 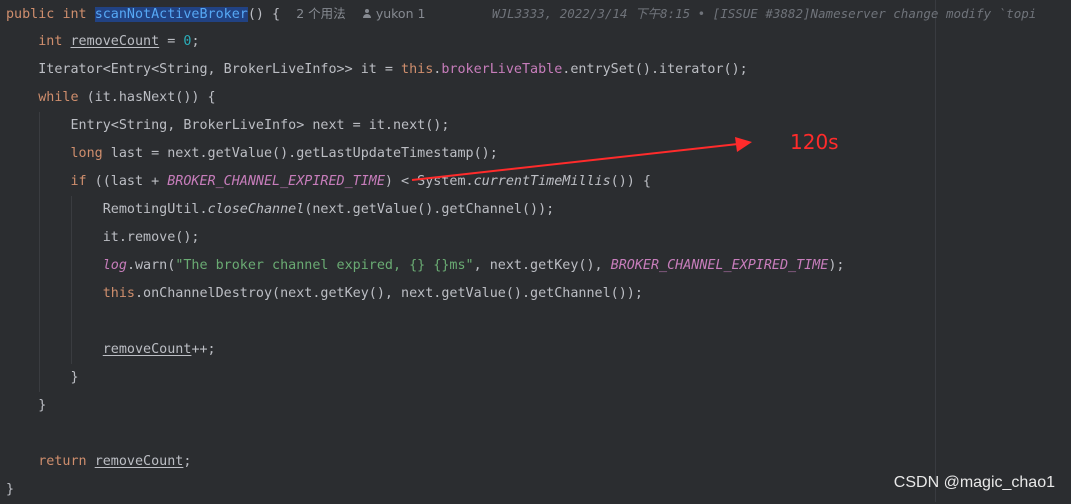 What do you see at coordinates (147, 97) in the screenshot?
I see `code-text: (it.hasNext()) {` at bounding box center [147, 97].